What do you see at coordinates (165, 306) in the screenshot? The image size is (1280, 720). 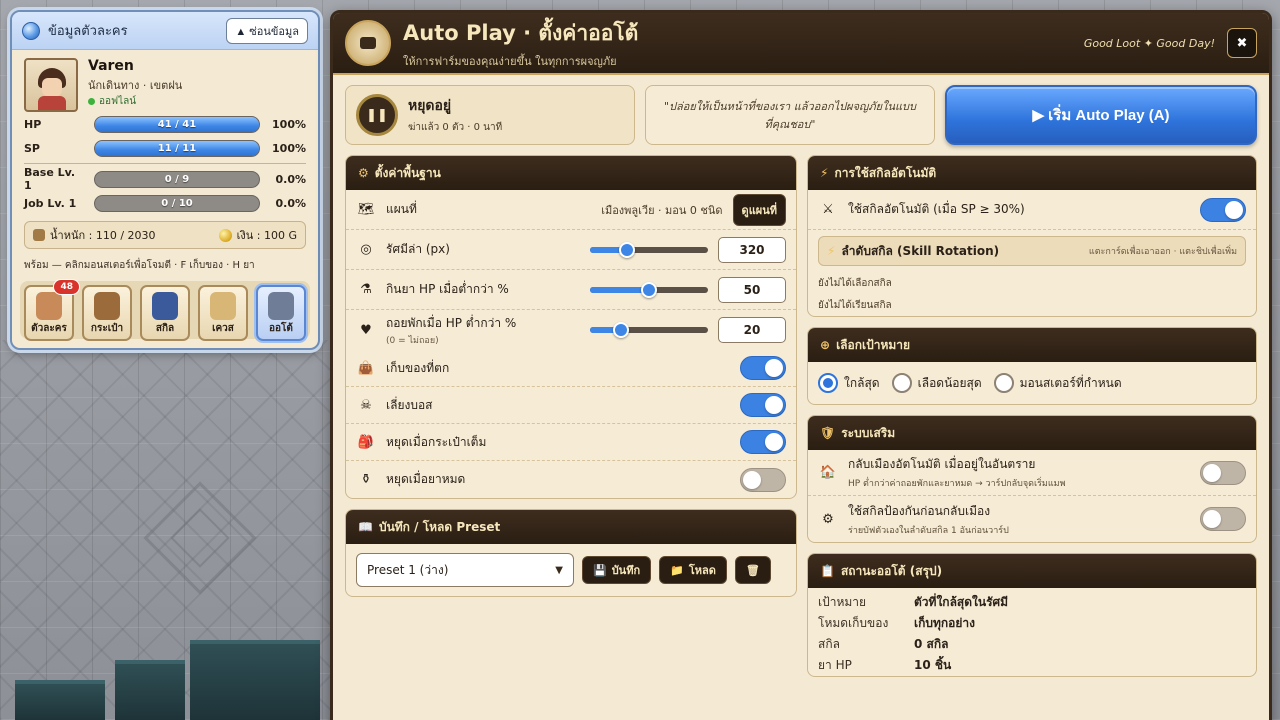 I see `skill-book-icon` at bounding box center [165, 306].